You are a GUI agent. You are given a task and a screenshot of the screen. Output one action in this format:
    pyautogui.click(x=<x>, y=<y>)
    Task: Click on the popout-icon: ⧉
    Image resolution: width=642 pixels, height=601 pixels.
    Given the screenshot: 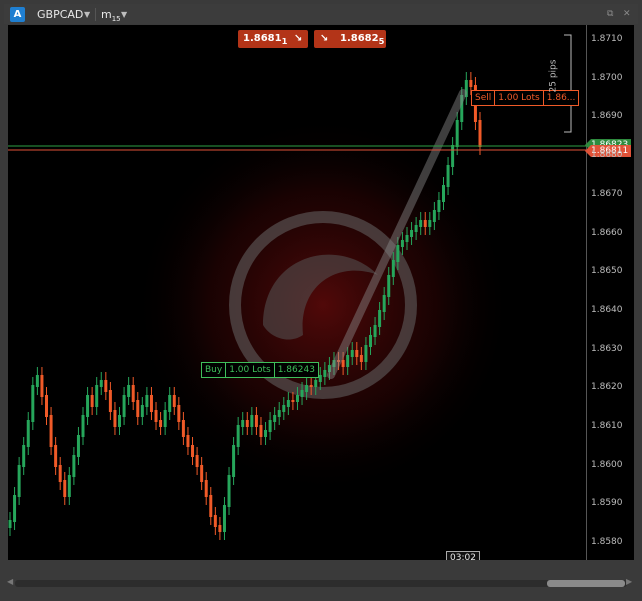 What is the action you would take?
    pyautogui.click(x=610, y=14)
    